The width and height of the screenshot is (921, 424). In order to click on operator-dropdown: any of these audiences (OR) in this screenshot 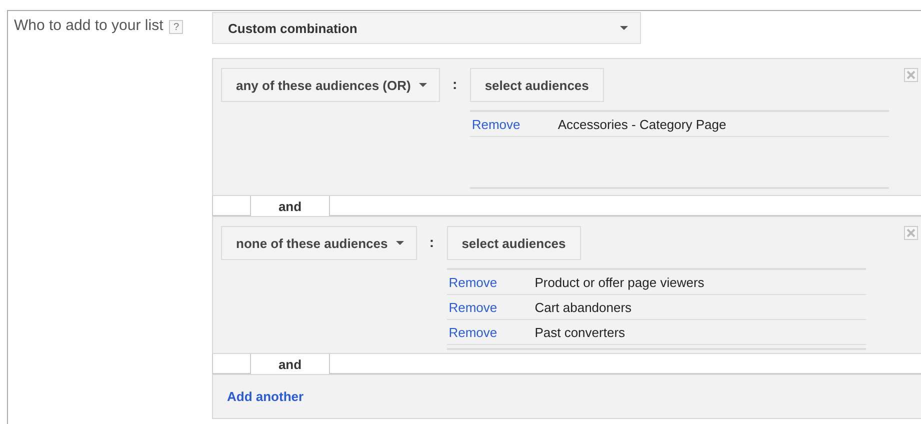, I will do `click(330, 85)`.